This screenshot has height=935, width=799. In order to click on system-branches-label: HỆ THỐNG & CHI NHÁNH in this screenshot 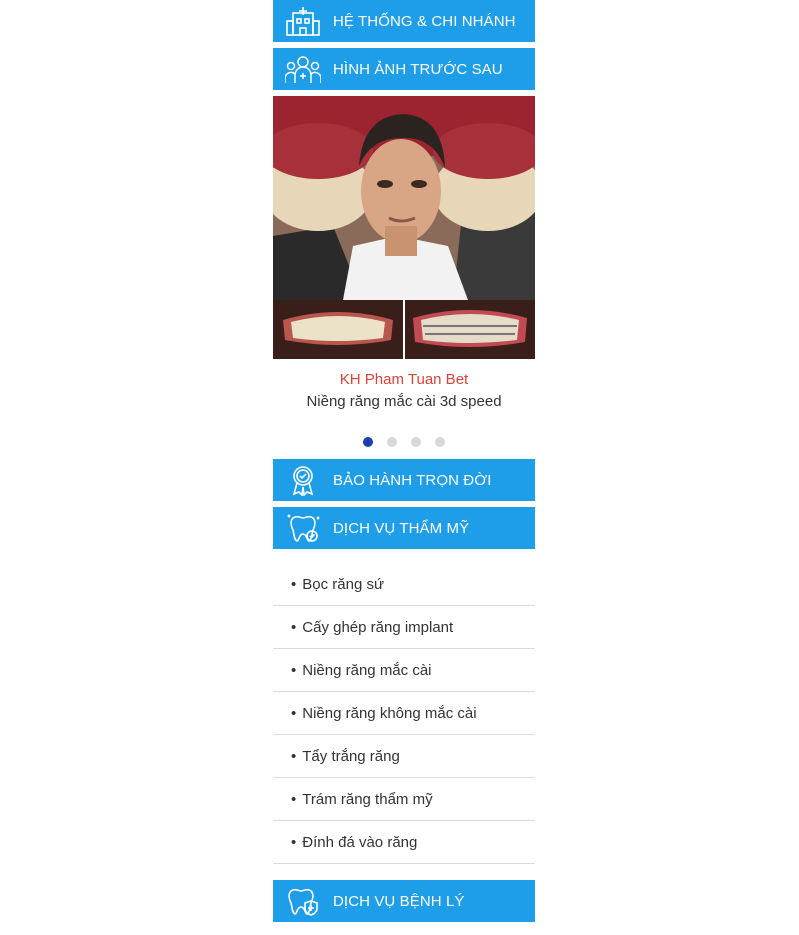, I will do `click(424, 21)`.